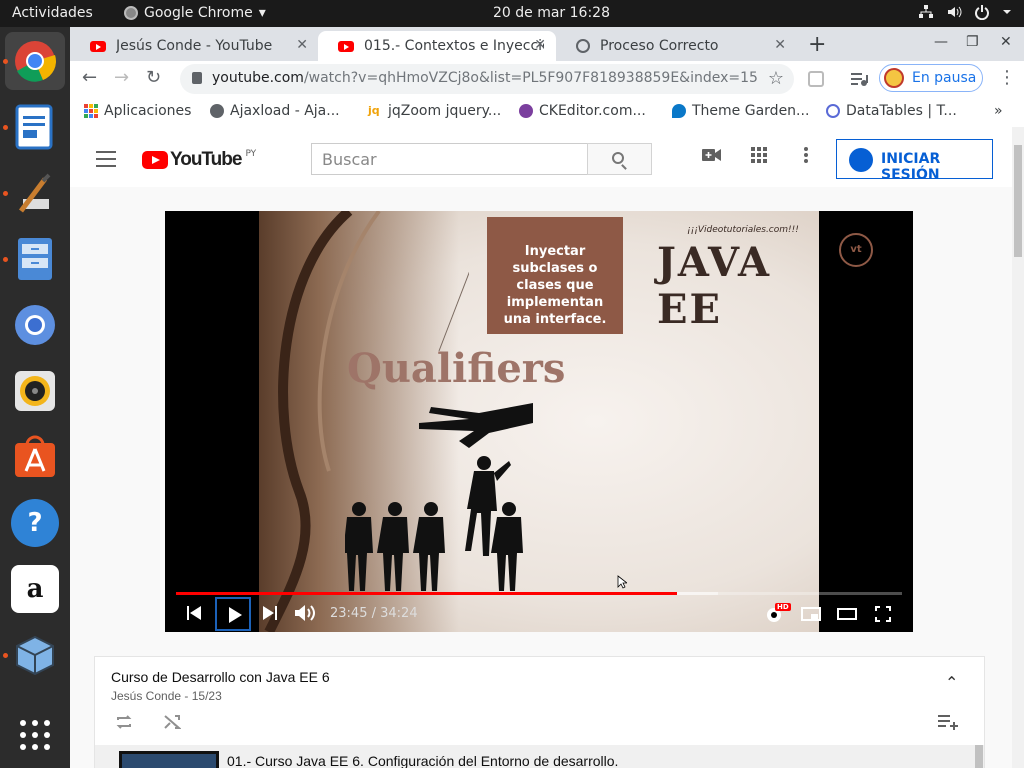 This screenshot has height=768, width=1024. I want to click on video-thumbnail, so click(169, 759).